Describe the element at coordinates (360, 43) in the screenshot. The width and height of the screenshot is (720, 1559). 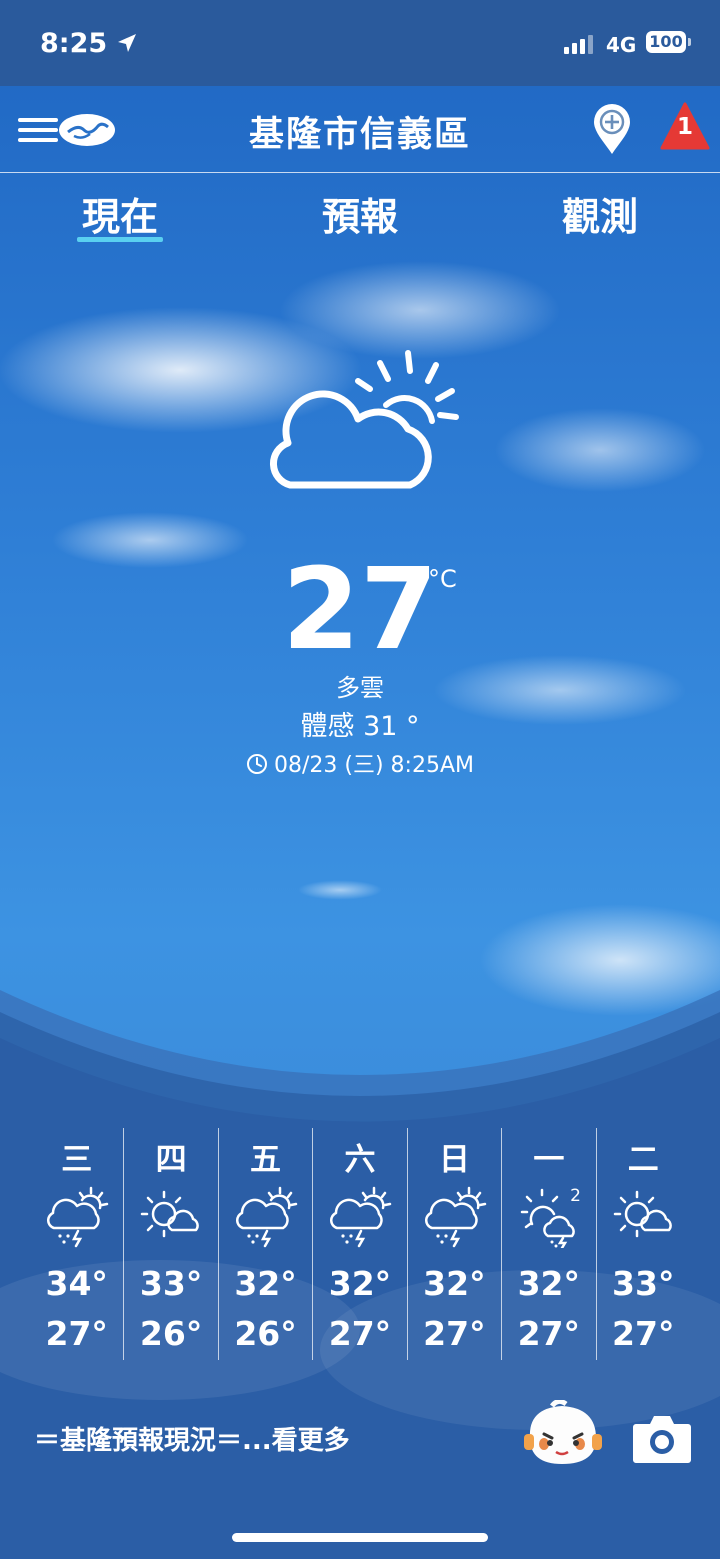
I see `status-bar: 8:25 4G 100` at that location.